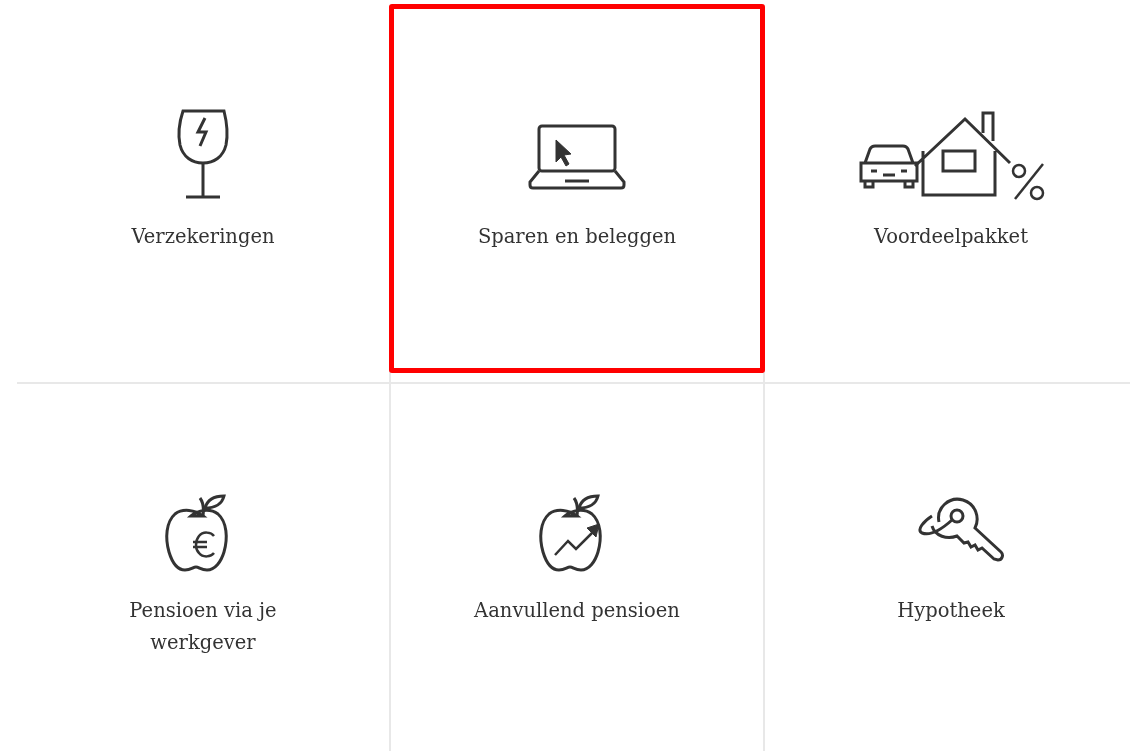 This screenshot has width=1130, height=751. What do you see at coordinates (951, 611) in the screenshot?
I see `tile-label: Hypotheek` at bounding box center [951, 611].